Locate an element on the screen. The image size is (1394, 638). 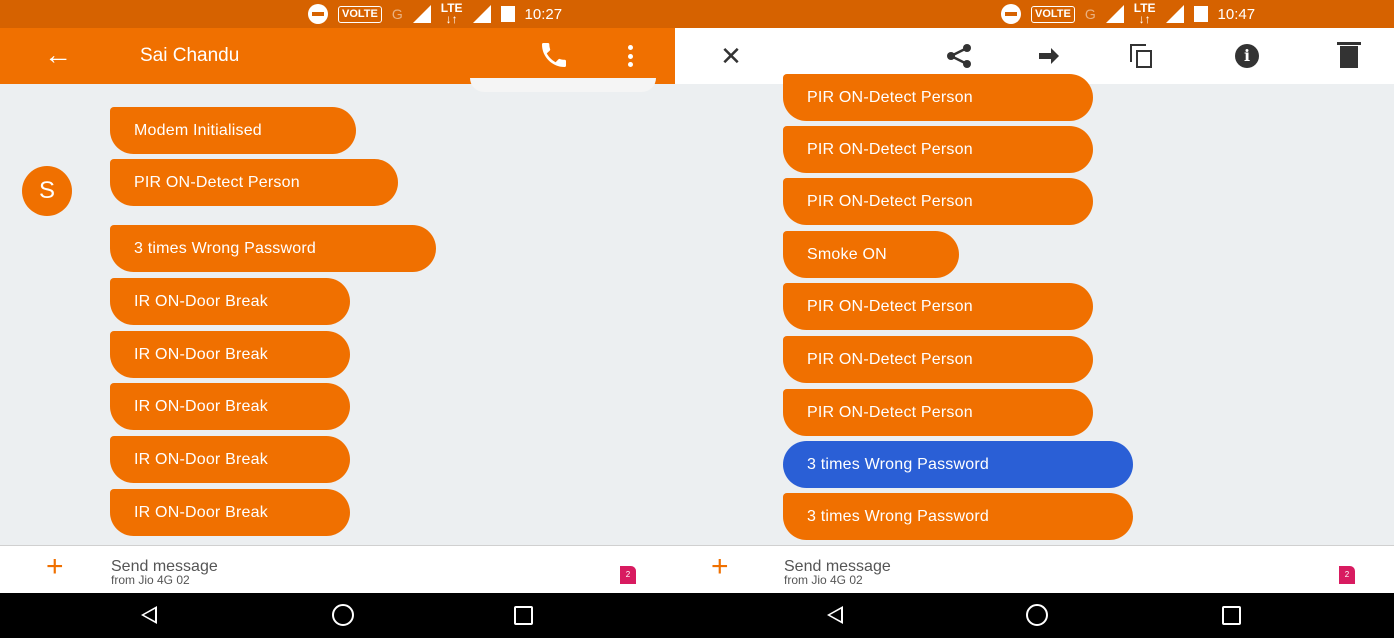
forward-icon is located at coordinates (1049, 56).